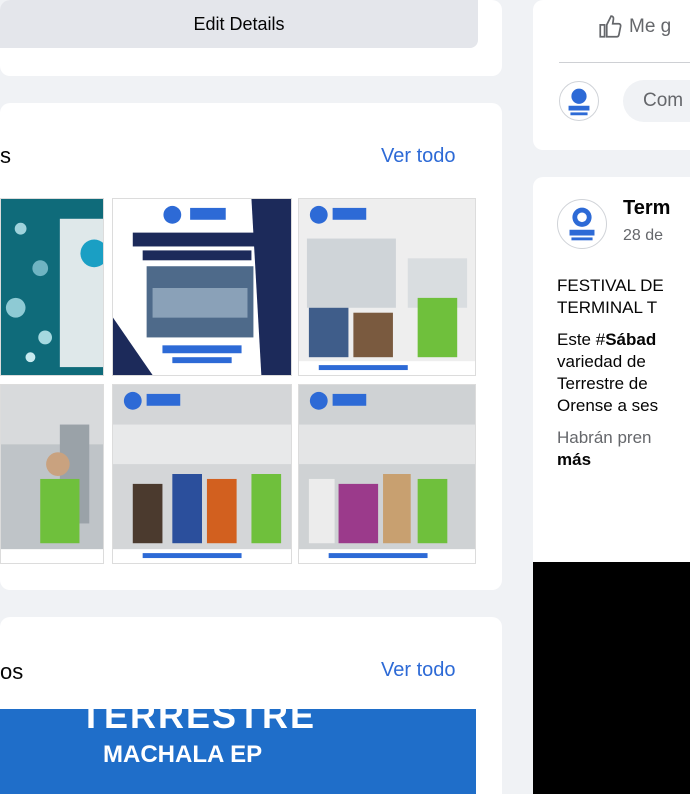 This screenshot has width=690, height=794. Describe the element at coordinates (183, 754) in the screenshot. I see `video-thumb-text-2: MACHALA EP` at that location.